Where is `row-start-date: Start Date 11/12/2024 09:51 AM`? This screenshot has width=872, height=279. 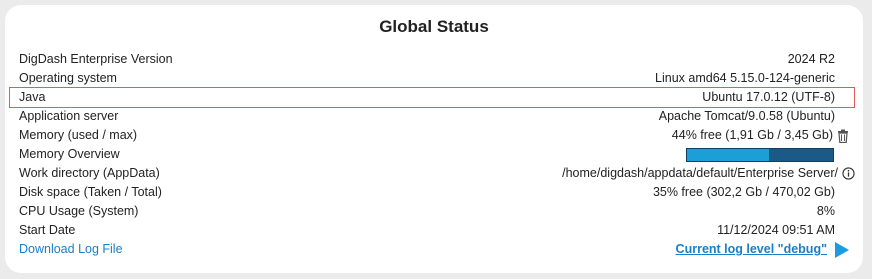
row-start-date: Start Date 11/12/2024 09:51 AM is located at coordinates (434, 230).